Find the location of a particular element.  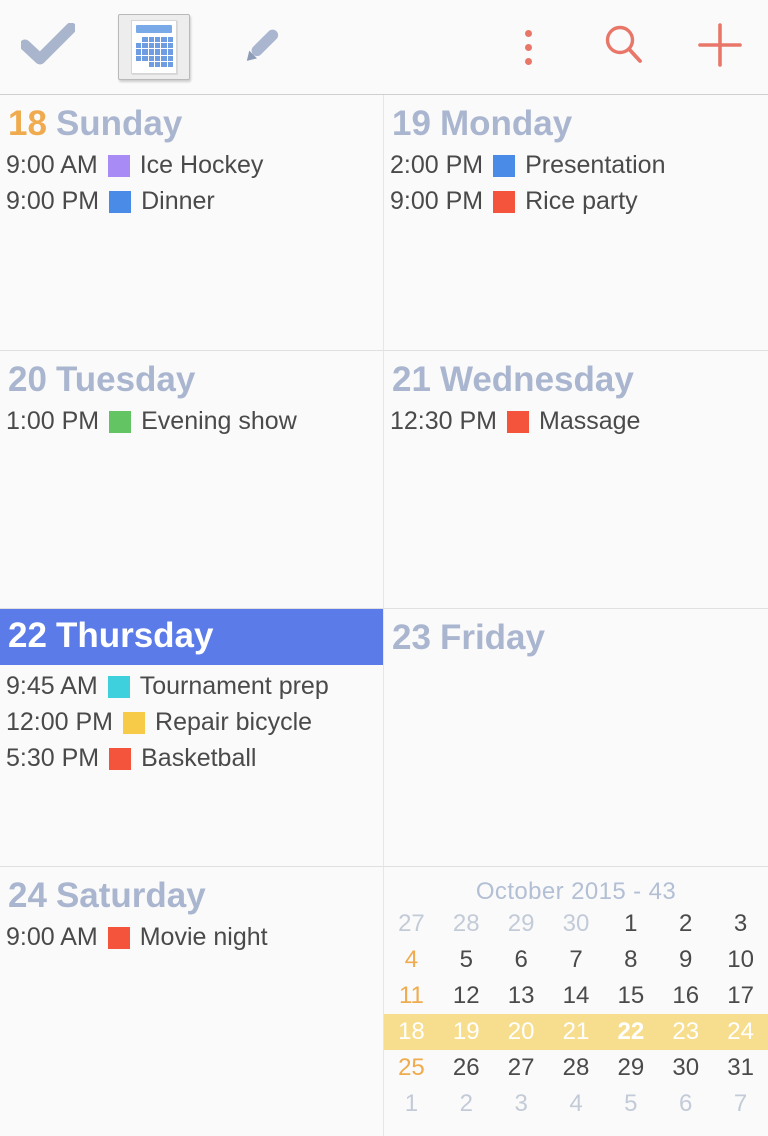

day-cell-wednesday: 21 Wednesday 12:30 PM Massage is located at coordinates (576, 480).